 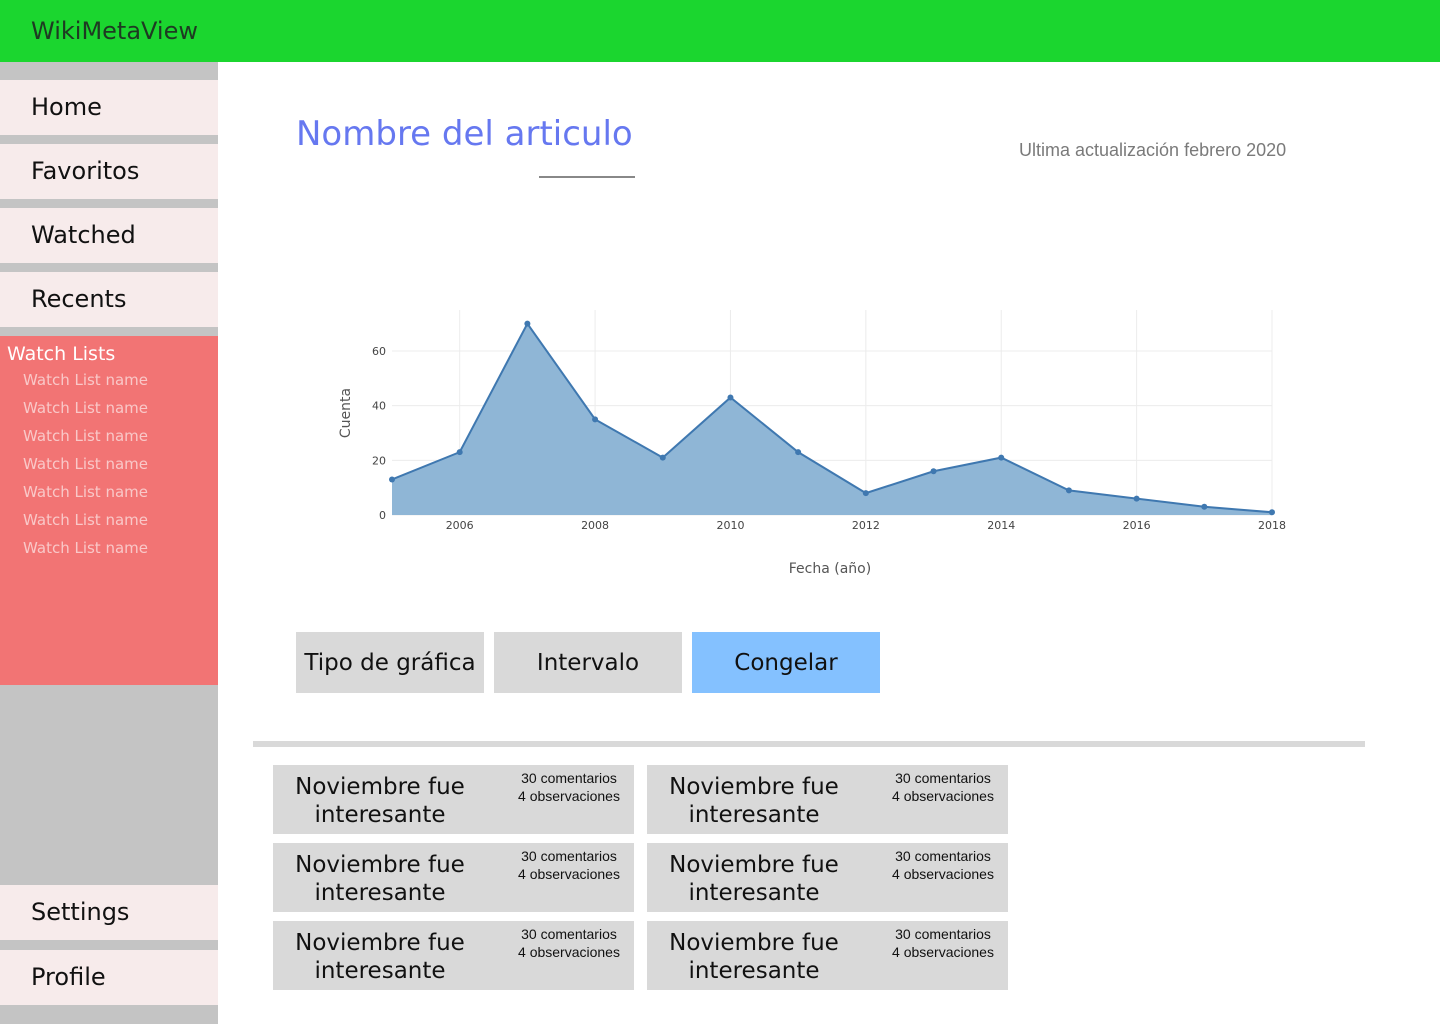 I want to click on sidebar-item-label: Favoritos, so click(x=85, y=171).